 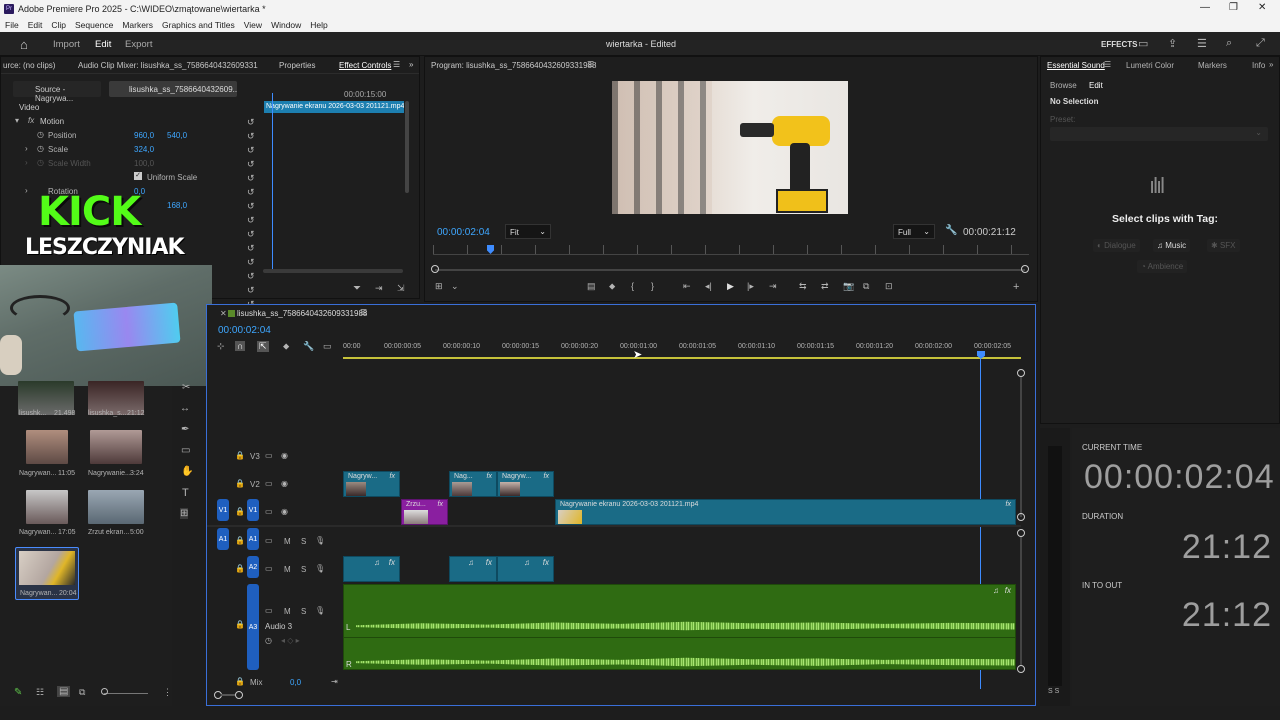 I want to click on program-ruler, so click(x=731, y=250).